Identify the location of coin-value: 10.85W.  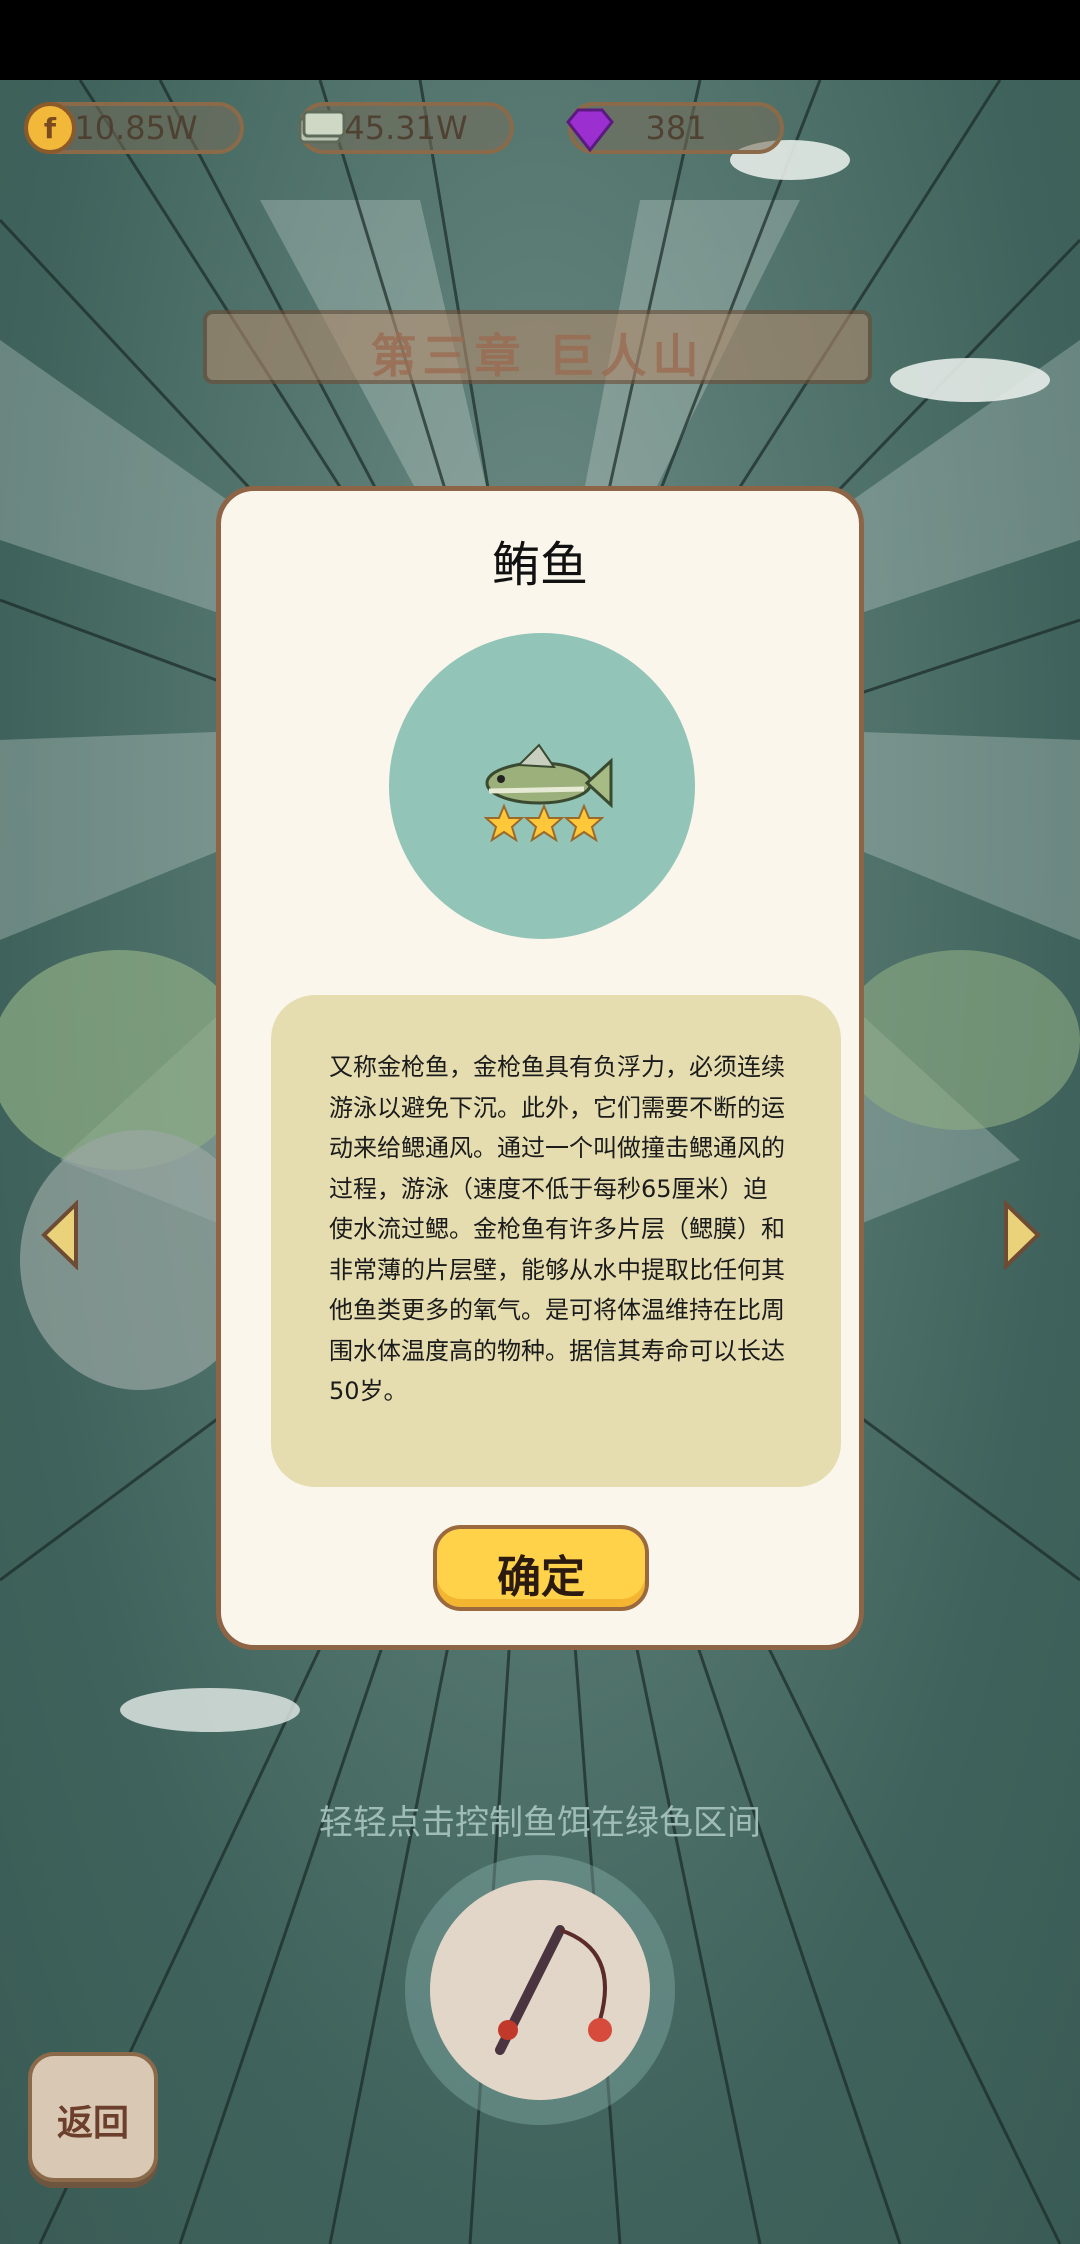
(136, 128).